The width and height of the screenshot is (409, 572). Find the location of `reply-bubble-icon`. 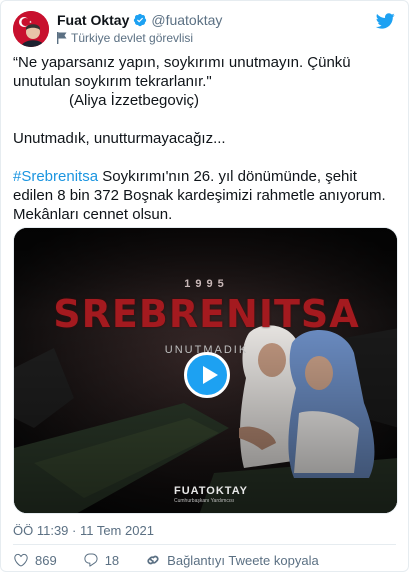

reply-bubble-icon is located at coordinates (91, 560).